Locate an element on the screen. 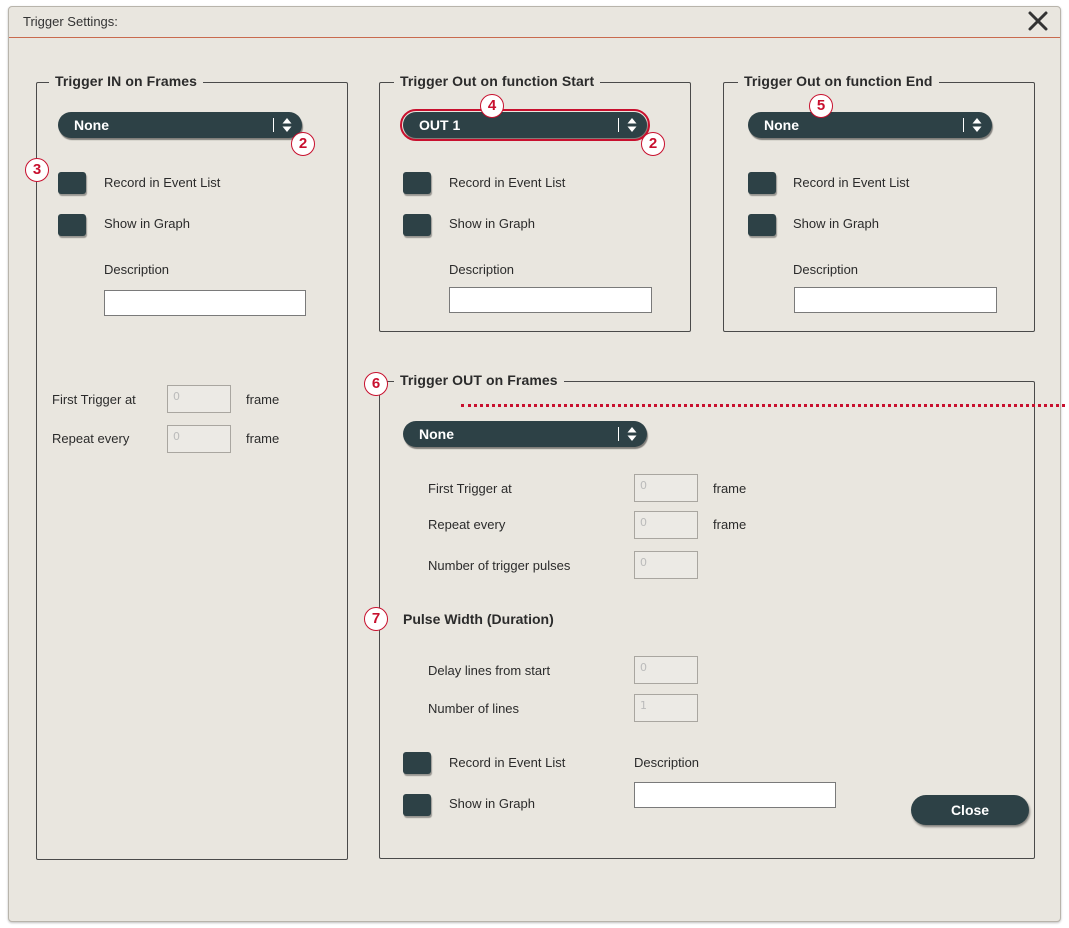 The image size is (1069, 928). trigger-out-frames-dropdown: None is located at coordinates (525, 434).